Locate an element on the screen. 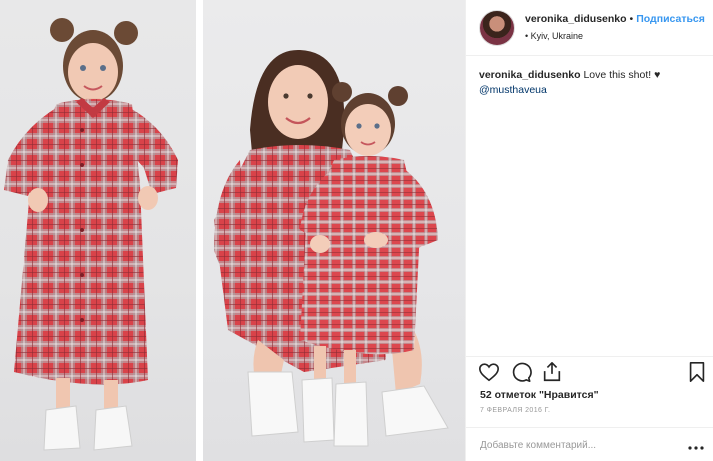 The image size is (713, 461). follow-button: Подписаться is located at coordinates (670, 19).